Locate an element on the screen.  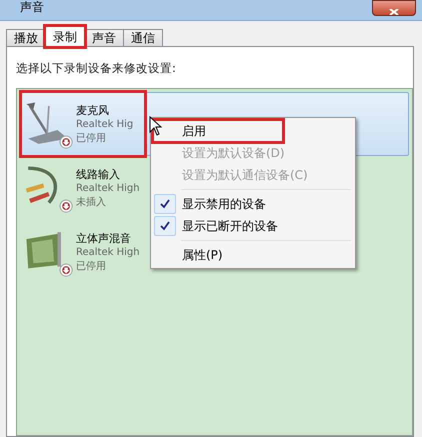
menu-item-label: 显示已断开的设备 is located at coordinates (230, 226).